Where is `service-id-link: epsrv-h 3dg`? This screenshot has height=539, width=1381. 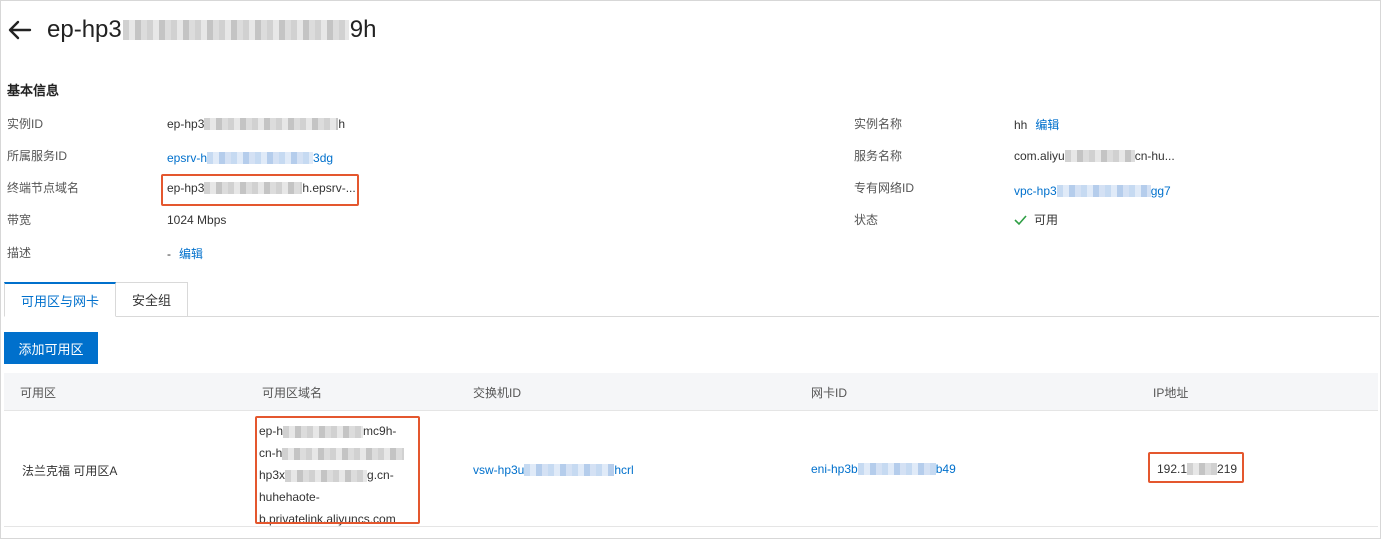 service-id-link: epsrv-h 3dg is located at coordinates (250, 158).